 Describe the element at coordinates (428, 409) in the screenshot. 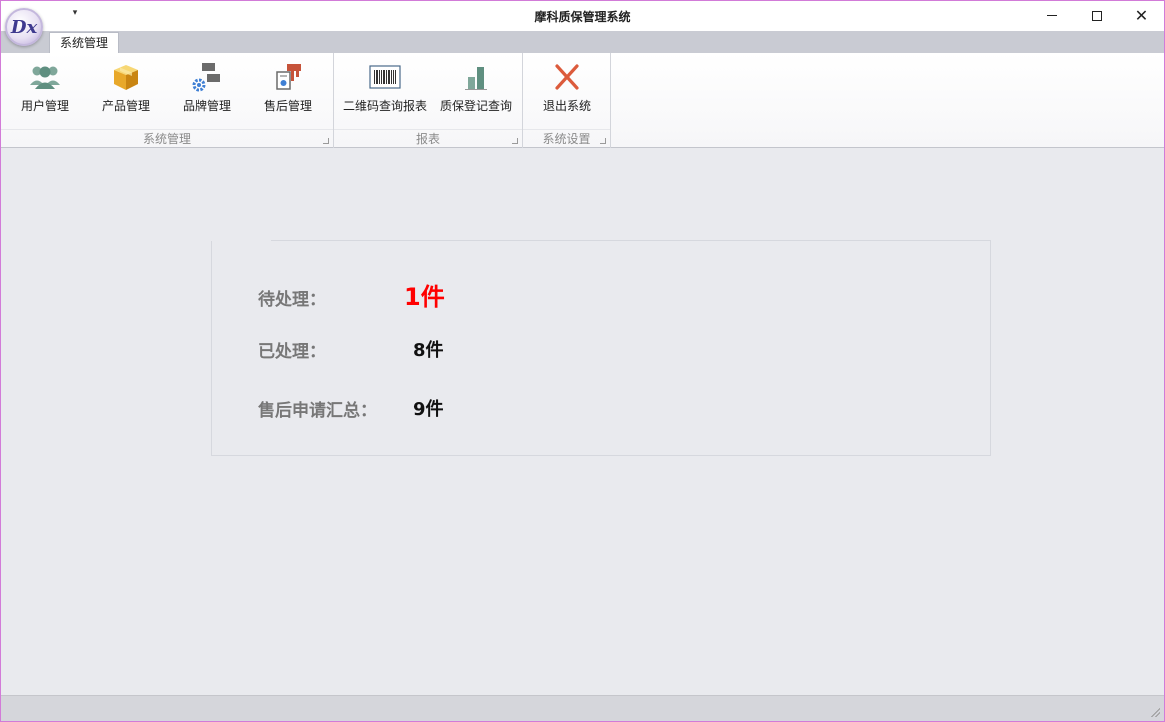

I see `total-value: 9件` at that location.